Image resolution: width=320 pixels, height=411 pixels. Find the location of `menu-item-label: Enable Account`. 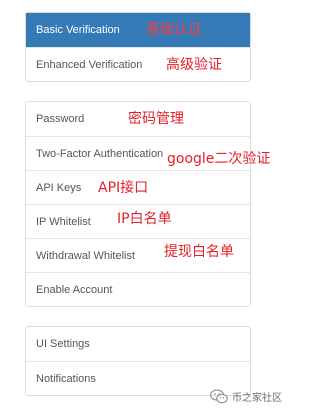

menu-item-label: Enable Account is located at coordinates (74, 290).